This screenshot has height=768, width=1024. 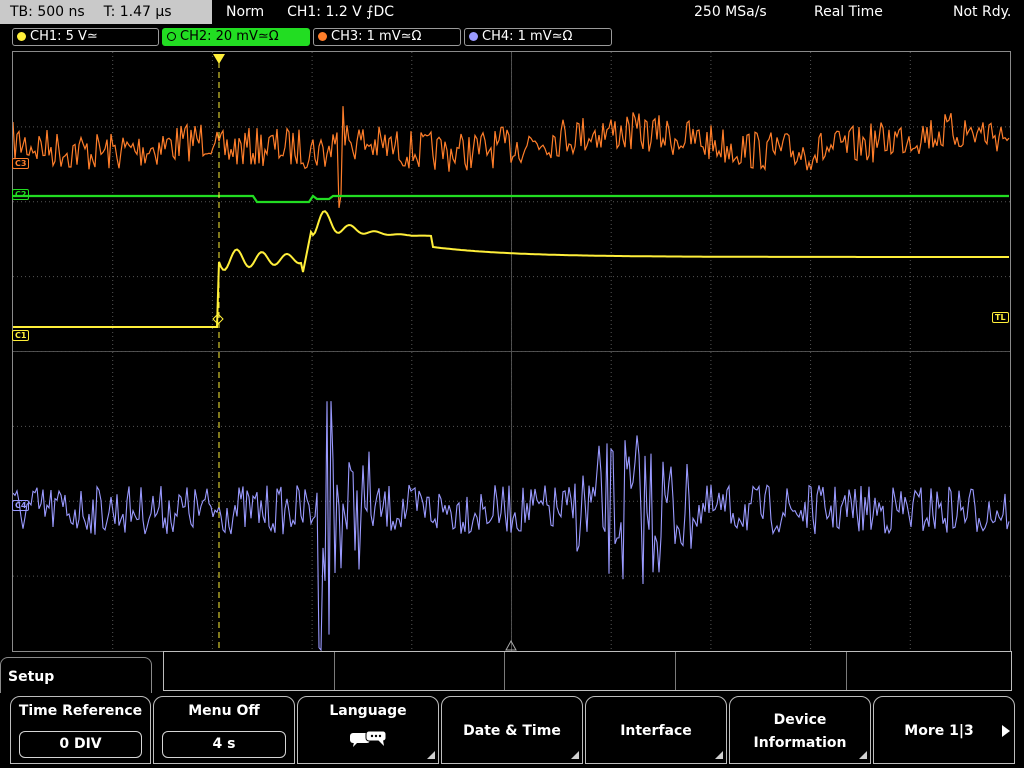 I want to click on trigger-status: Norm CH1: 1.2 V ⨍DC, so click(x=310, y=12).